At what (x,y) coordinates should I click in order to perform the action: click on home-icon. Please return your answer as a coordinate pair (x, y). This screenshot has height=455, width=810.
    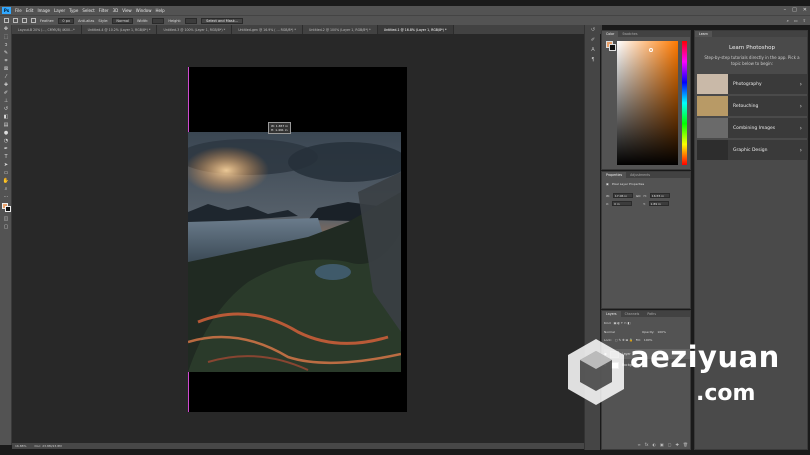
    Looking at the image, I should click on (6, 20).